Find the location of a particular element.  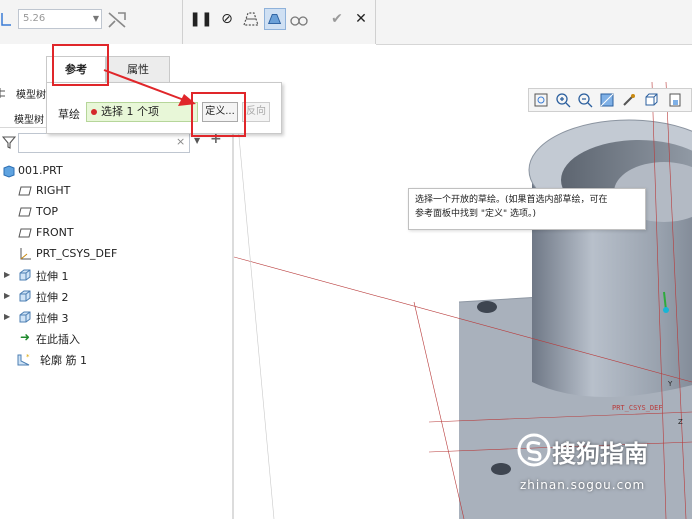

preview-icon is located at coordinates (251, 19).